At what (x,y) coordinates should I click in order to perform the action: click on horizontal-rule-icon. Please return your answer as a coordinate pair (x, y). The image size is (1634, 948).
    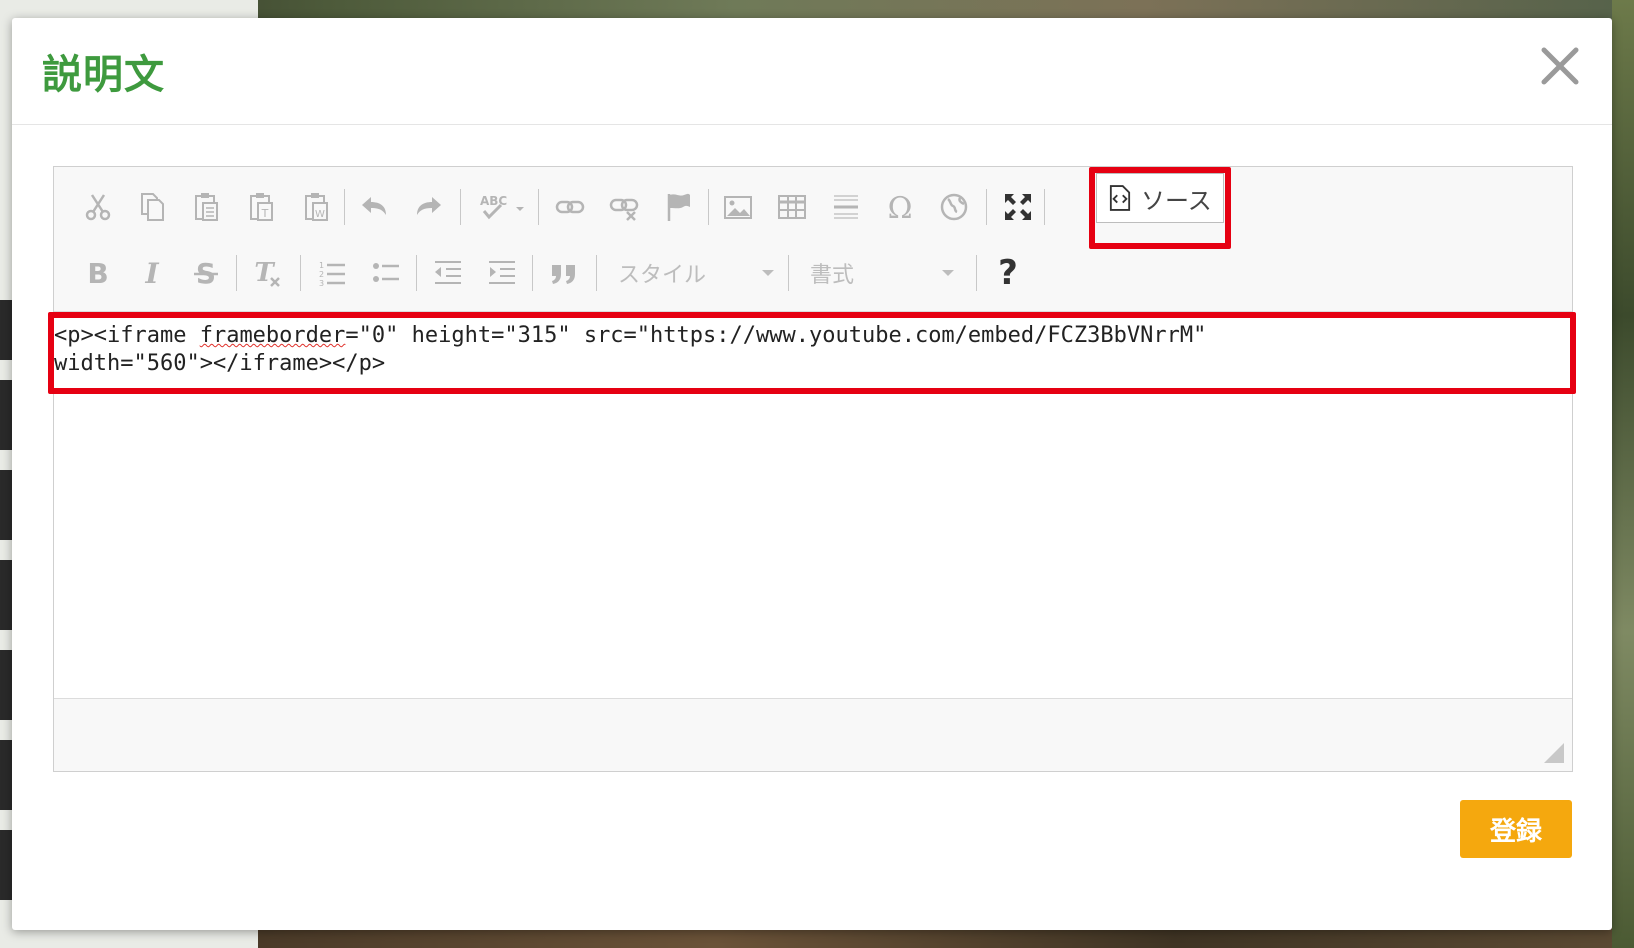
    Looking at the image, I should click on (846, 207).